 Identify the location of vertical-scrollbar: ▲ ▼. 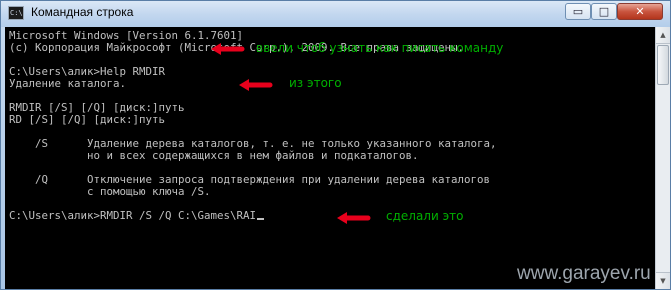
(662, 158).